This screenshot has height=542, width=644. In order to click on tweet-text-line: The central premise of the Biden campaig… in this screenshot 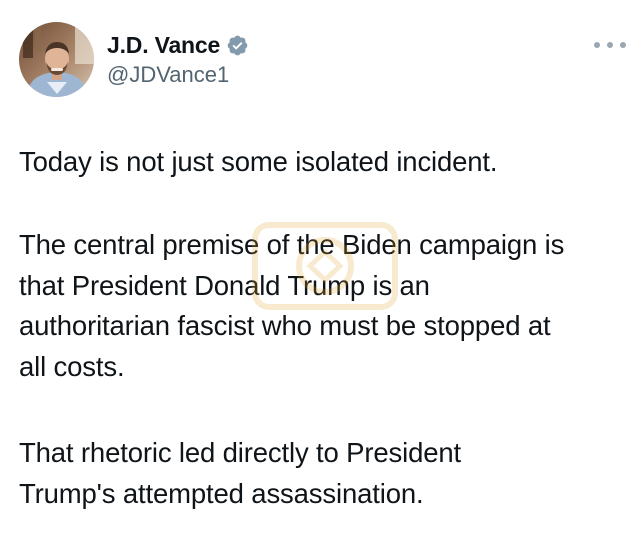, I will do `click(292, 244)`.